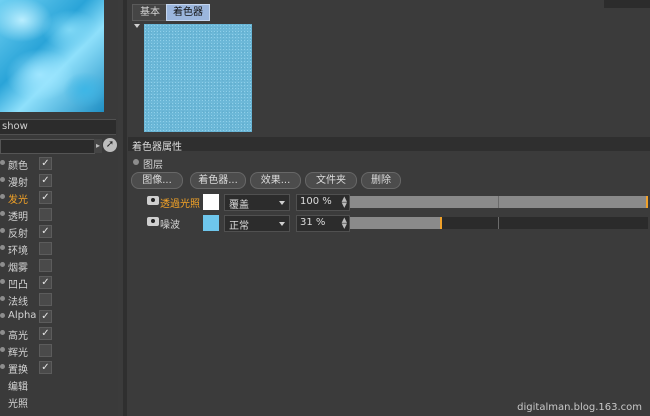 The image size is (650, 416). What do you see at coordinates (18, 285) in the screenshot?
I see `channel-label: 凹凸` at bounding box center [18, 285].